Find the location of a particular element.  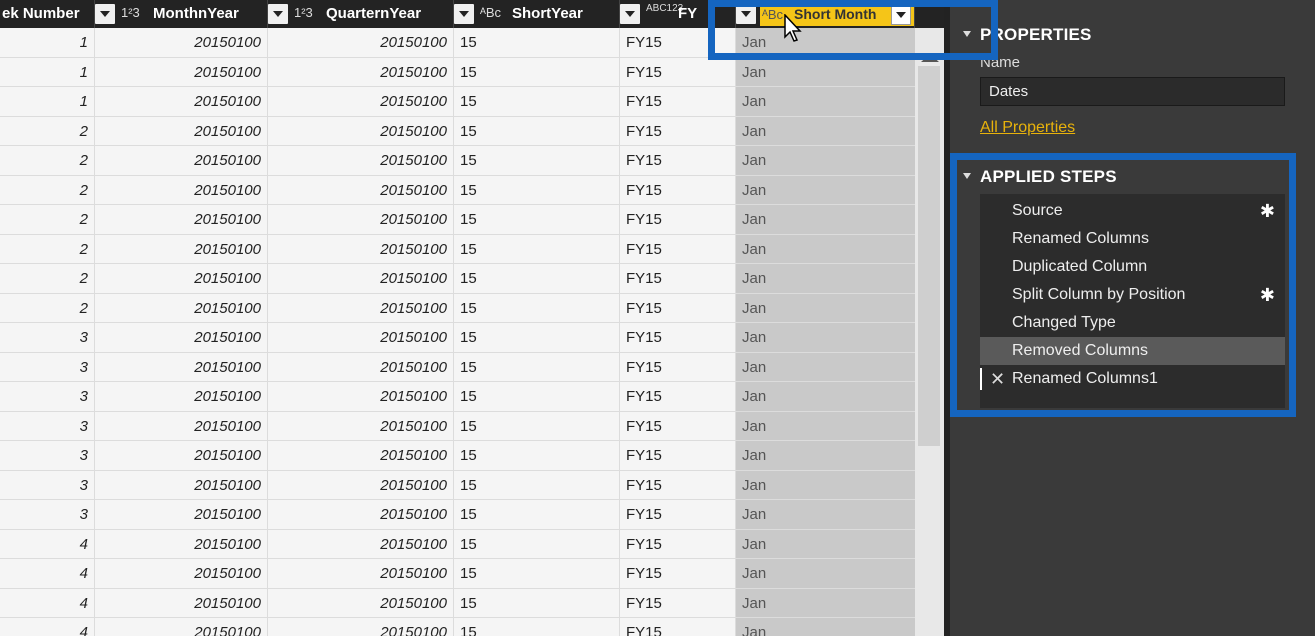

column-header-monthnyear: 1²3 MonthnYear is located at coordinates (181, 14).